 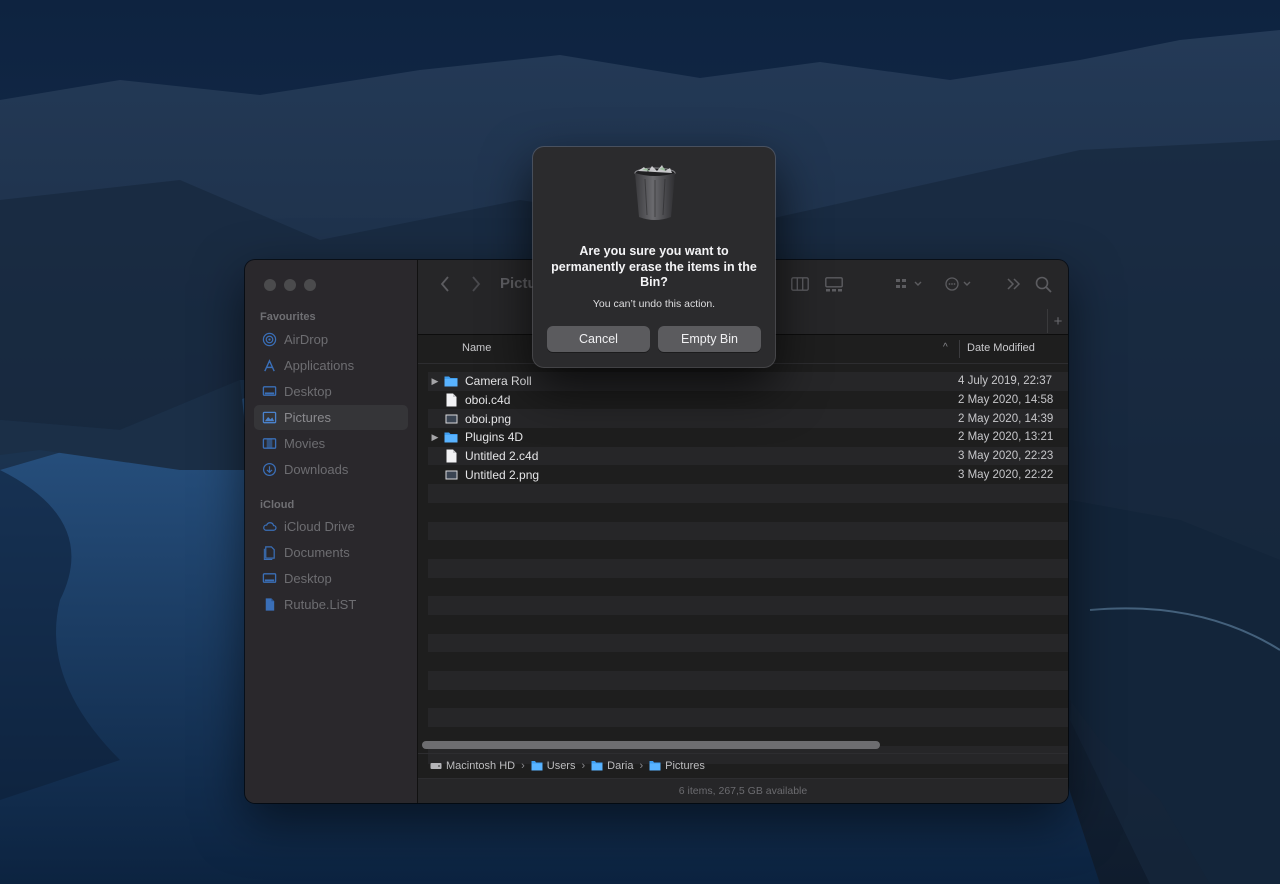 I want to click on dialog-message: You can’t undo this action., so click(x=654, y=304).